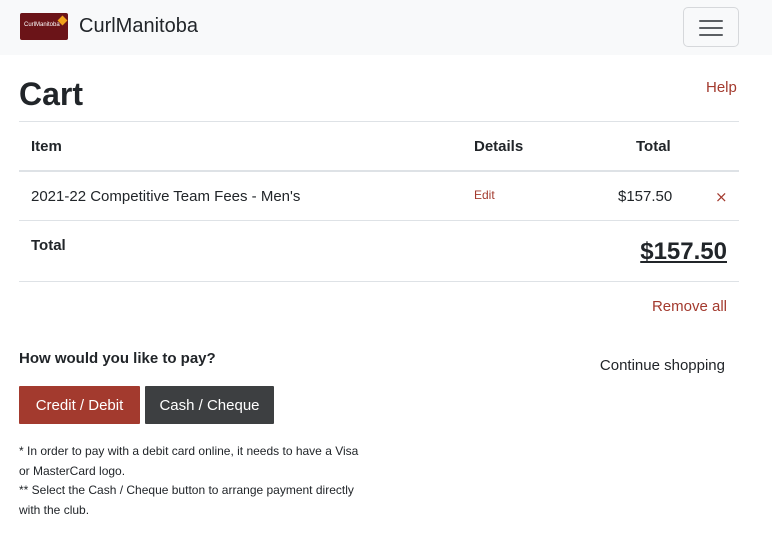 The width and height of the screenshot is (772, 543). Describe the element at coordinates (379, 121) in the screenshot. I see `table-top-divider` at that location.